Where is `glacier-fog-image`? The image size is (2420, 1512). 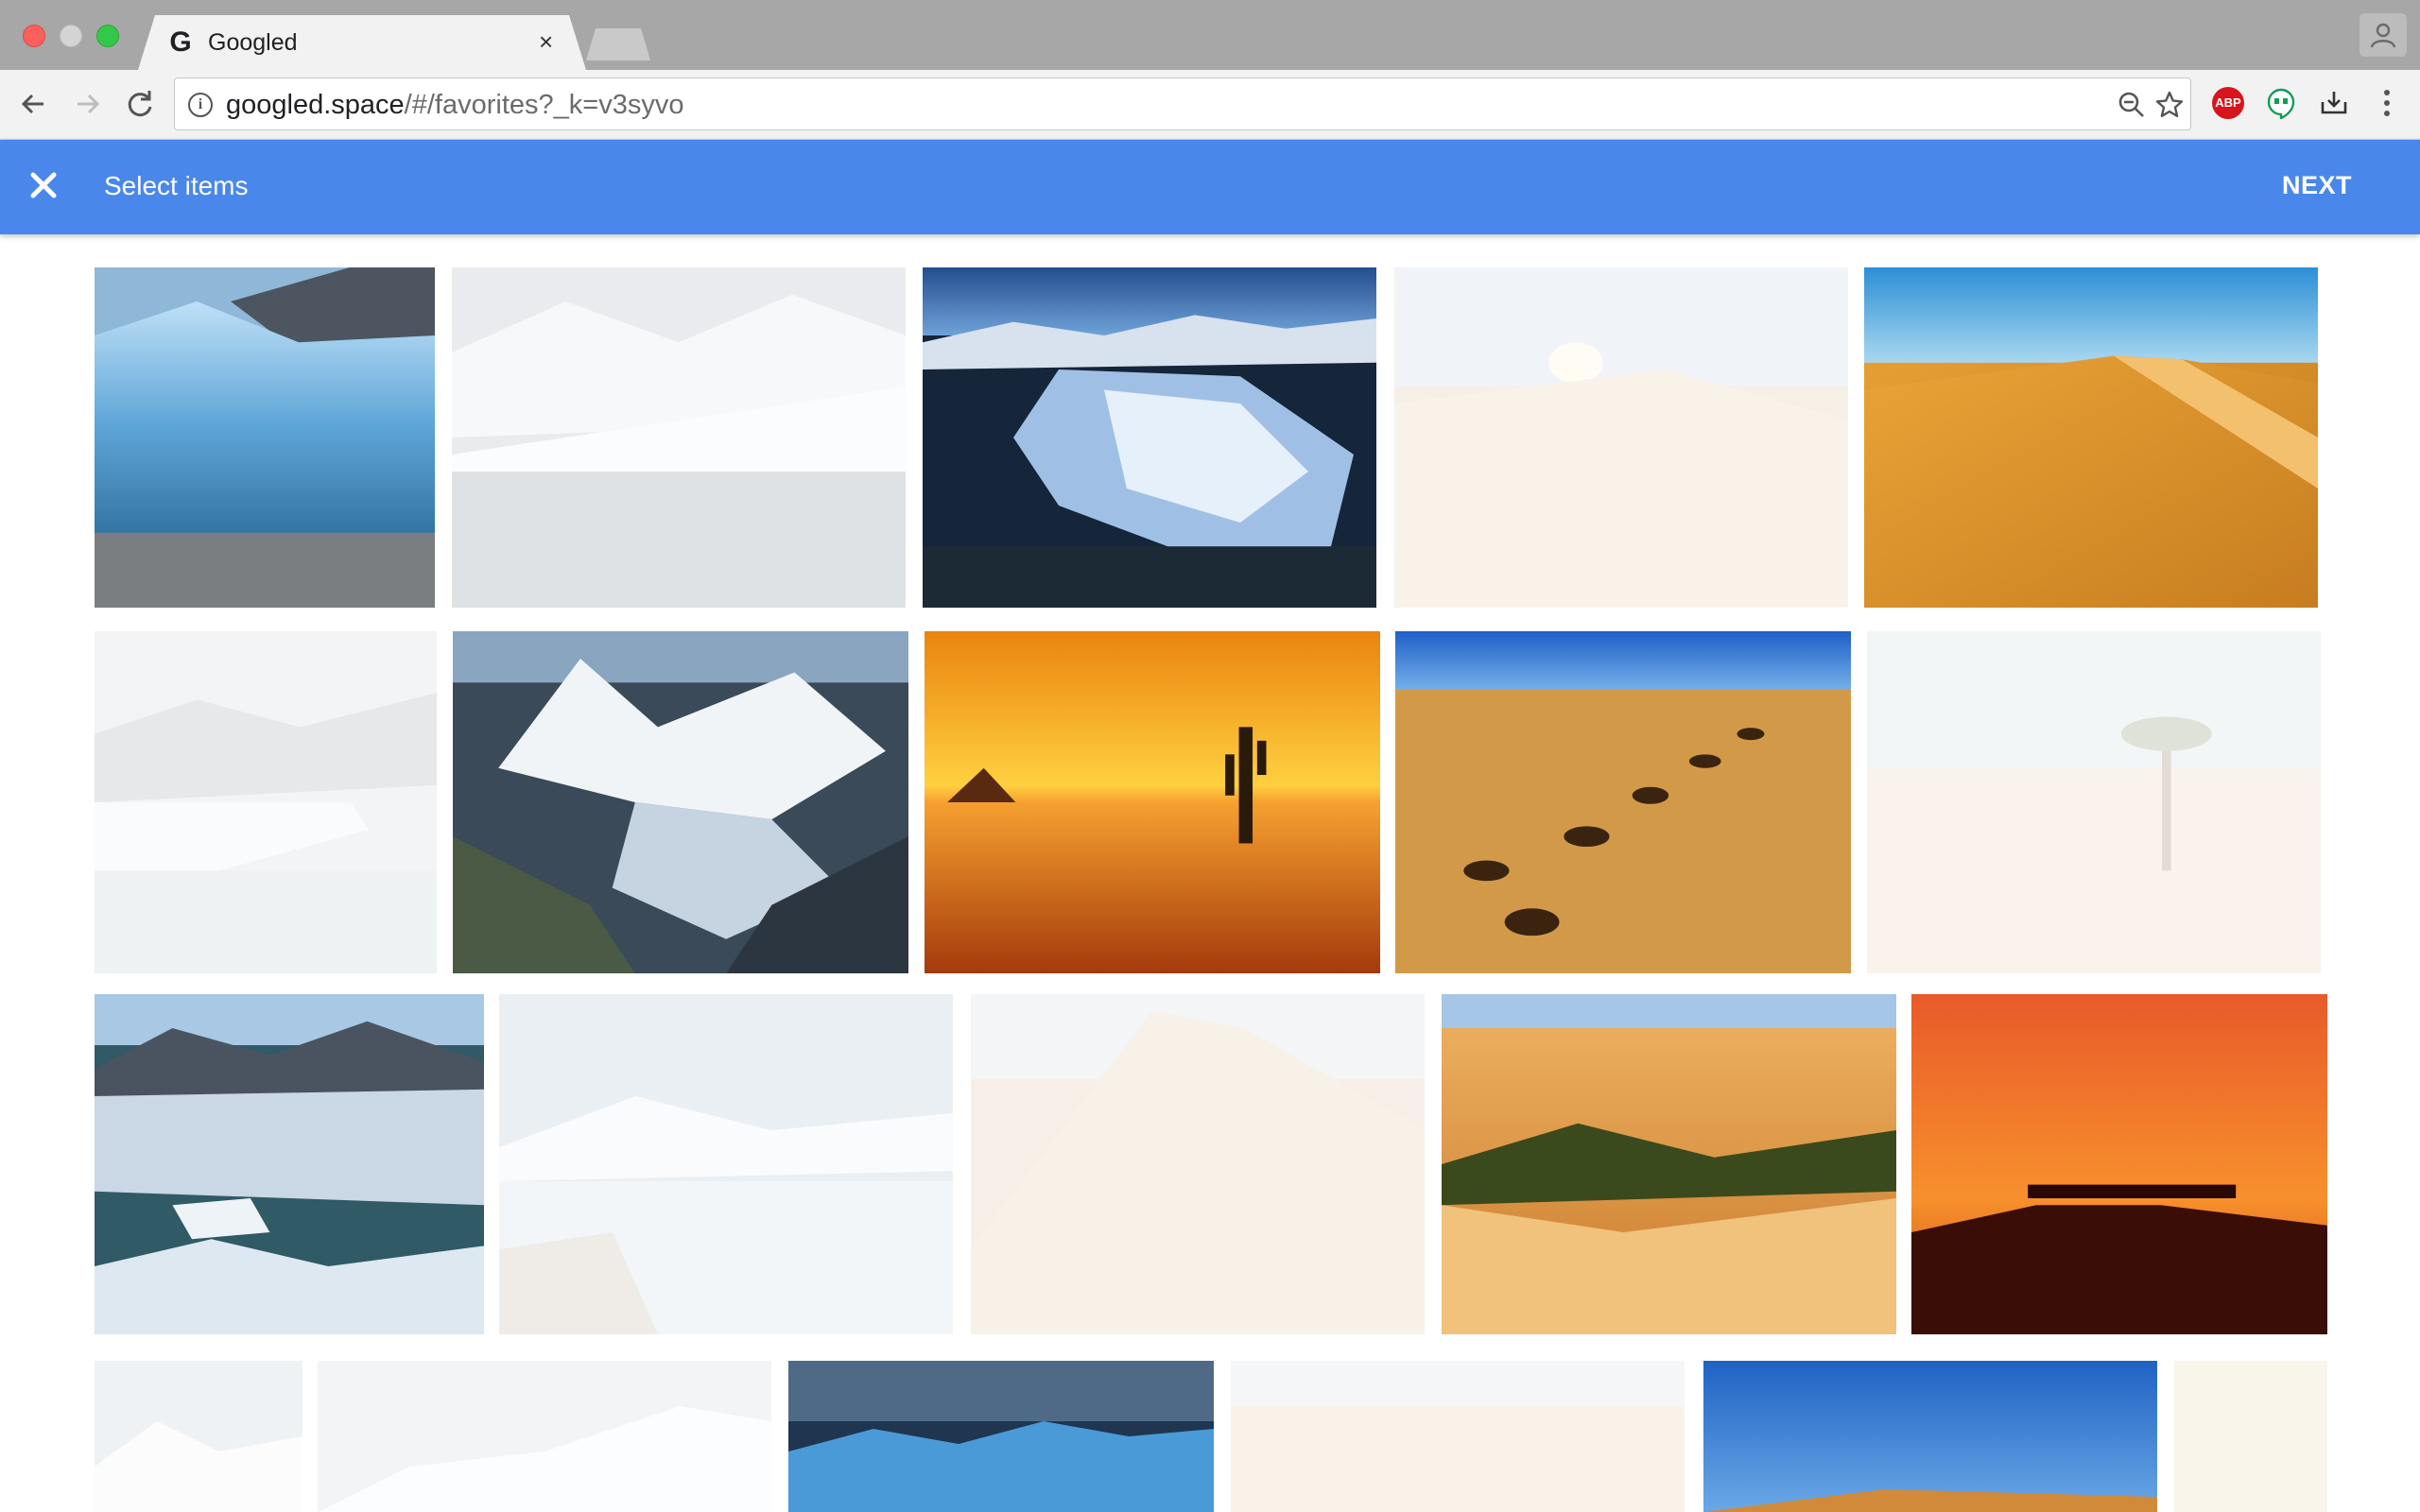
glacier-fog-image is located at coordinates (266, 802).